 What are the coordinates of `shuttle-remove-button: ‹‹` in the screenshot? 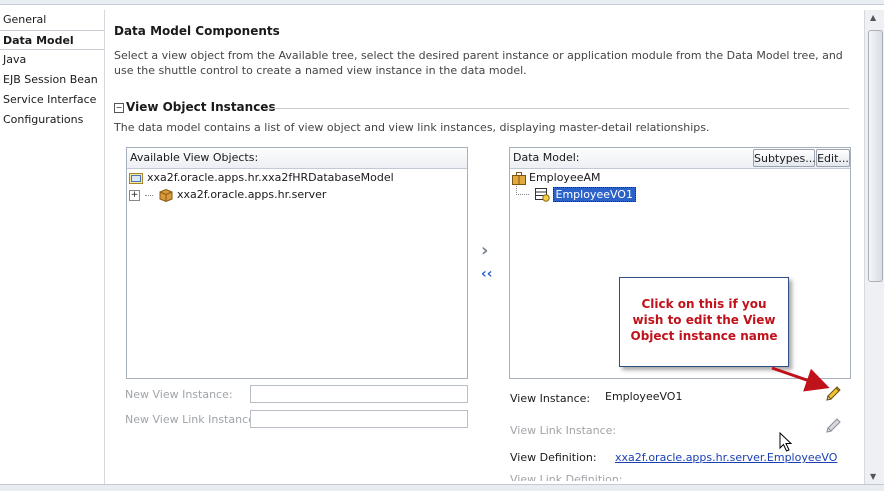 It's located at (487, 274).